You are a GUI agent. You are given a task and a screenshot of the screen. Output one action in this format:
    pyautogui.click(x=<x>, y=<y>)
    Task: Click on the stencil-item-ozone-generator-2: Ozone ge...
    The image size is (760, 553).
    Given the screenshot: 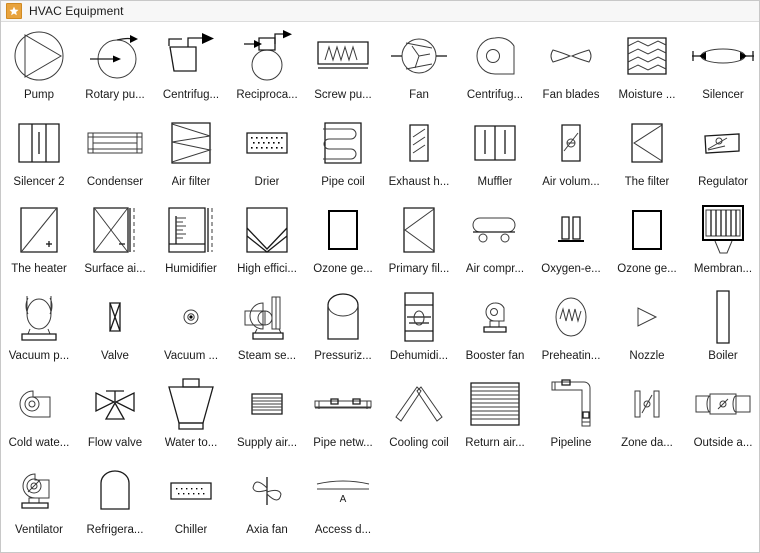 What is the action you would take?
    pyautogui.click(x=647, y=240)
    